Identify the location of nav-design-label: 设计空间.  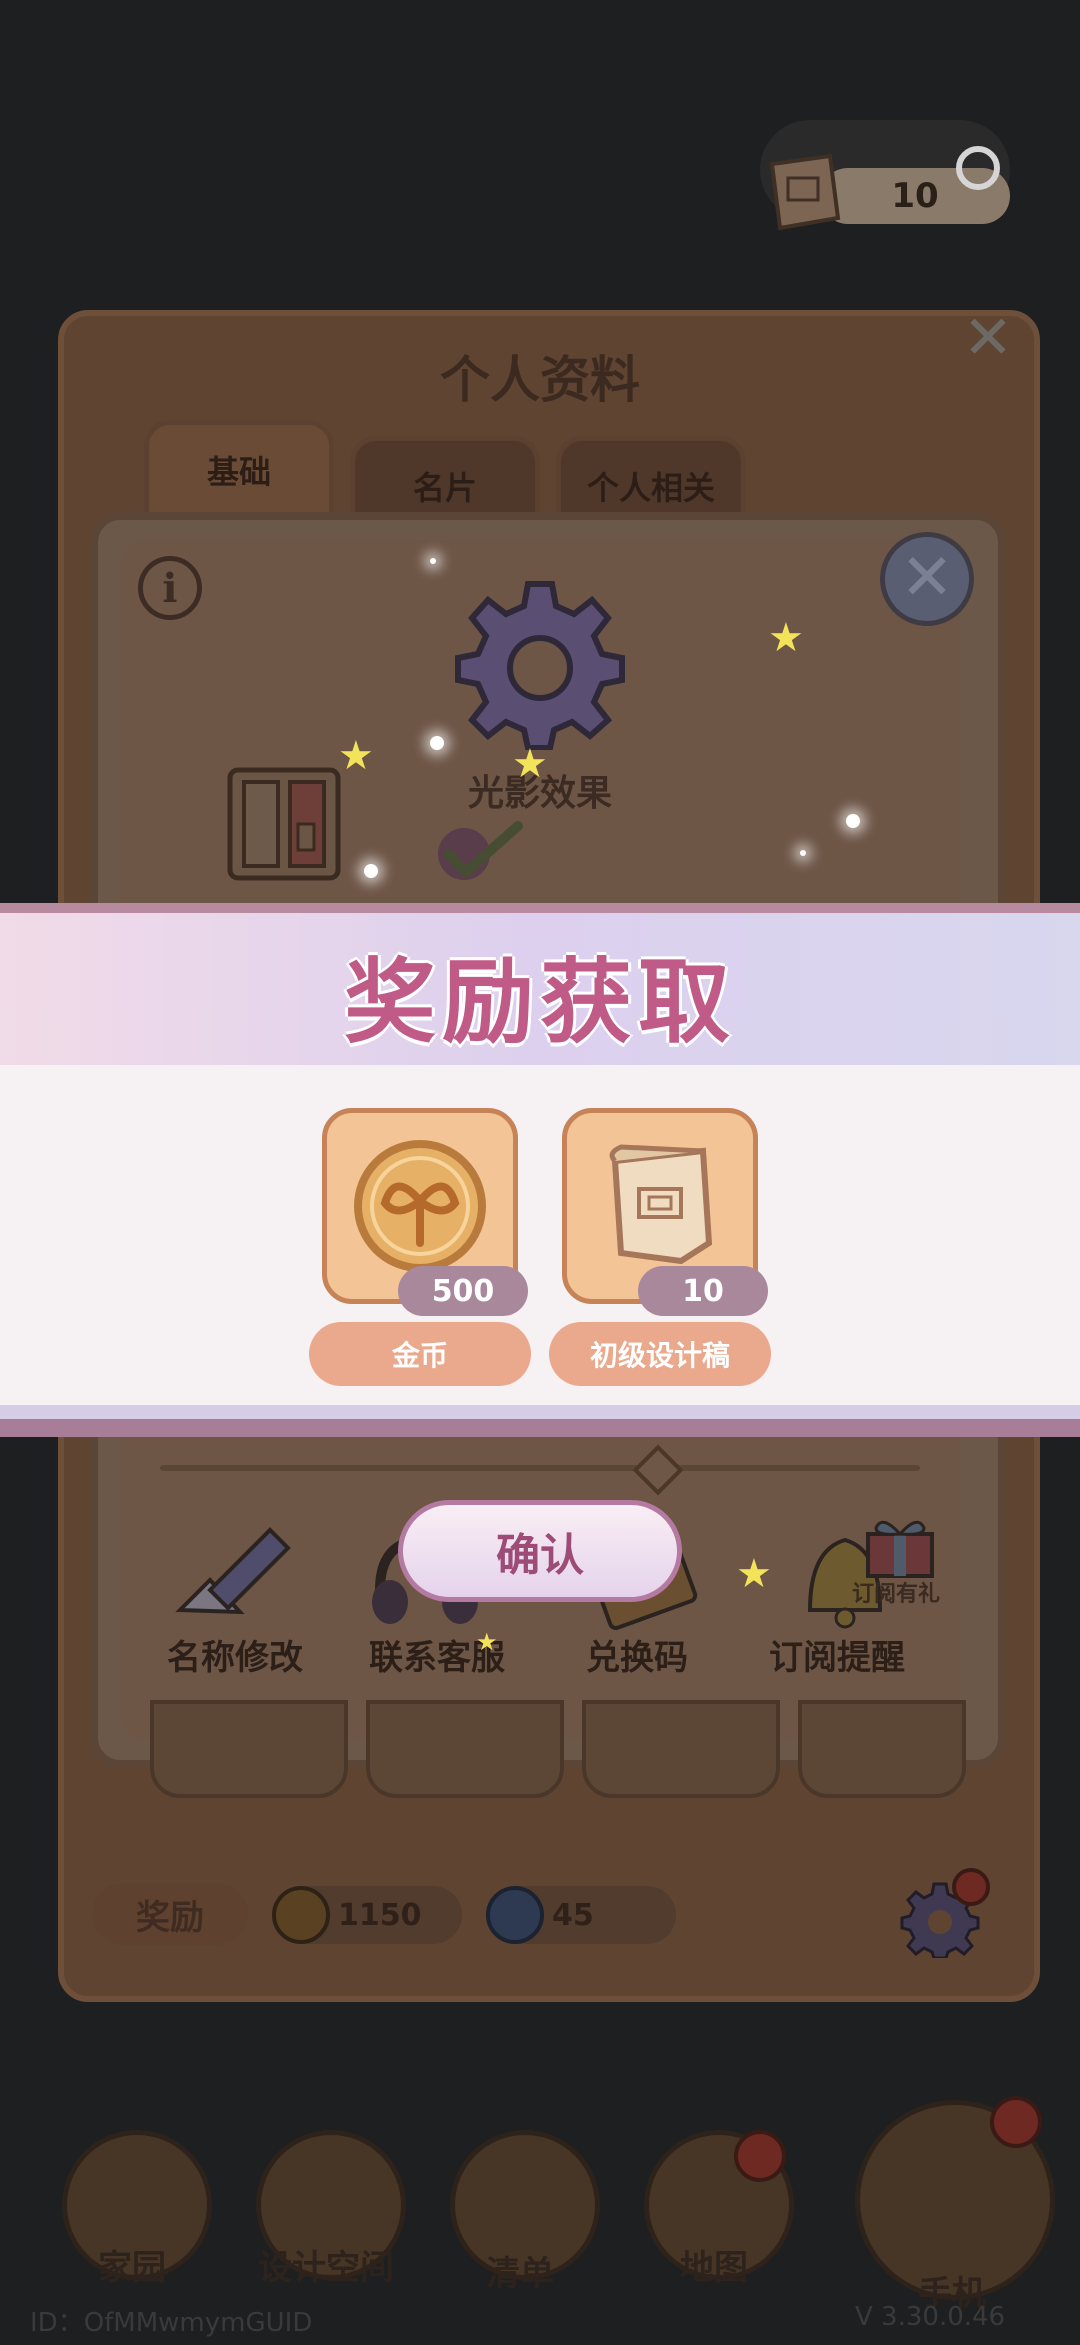
(326, 2268).